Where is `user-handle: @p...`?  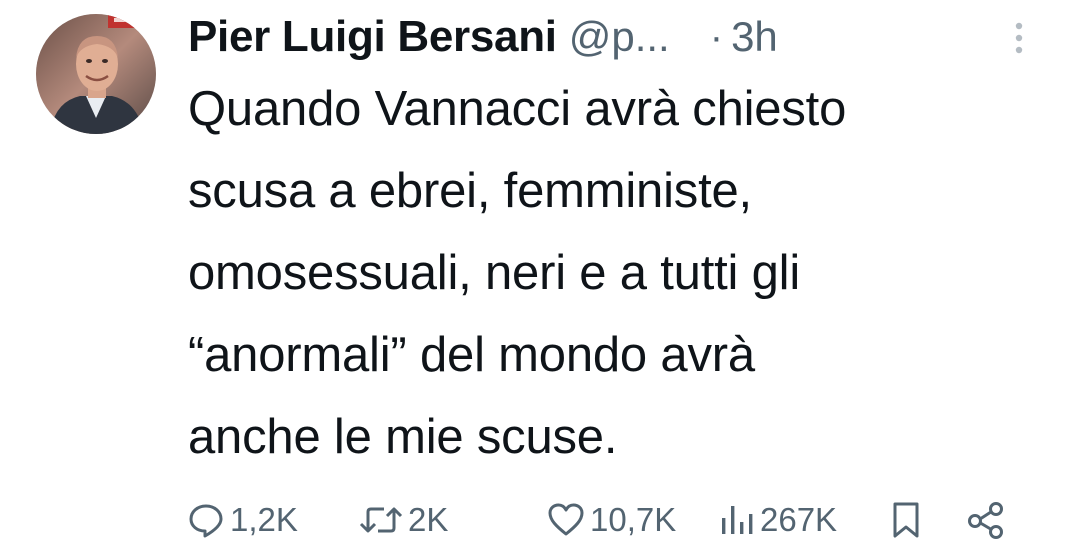
user-handle: @p... is located at coordinates (619, 37).